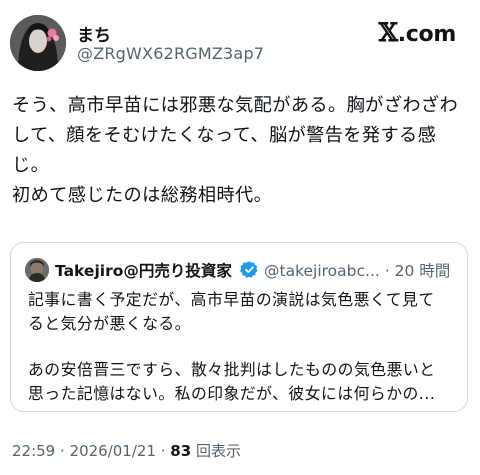 The width and height of the screenshot is (480, 475). I want to click on brand-suffix: .com, so click(427, 34).